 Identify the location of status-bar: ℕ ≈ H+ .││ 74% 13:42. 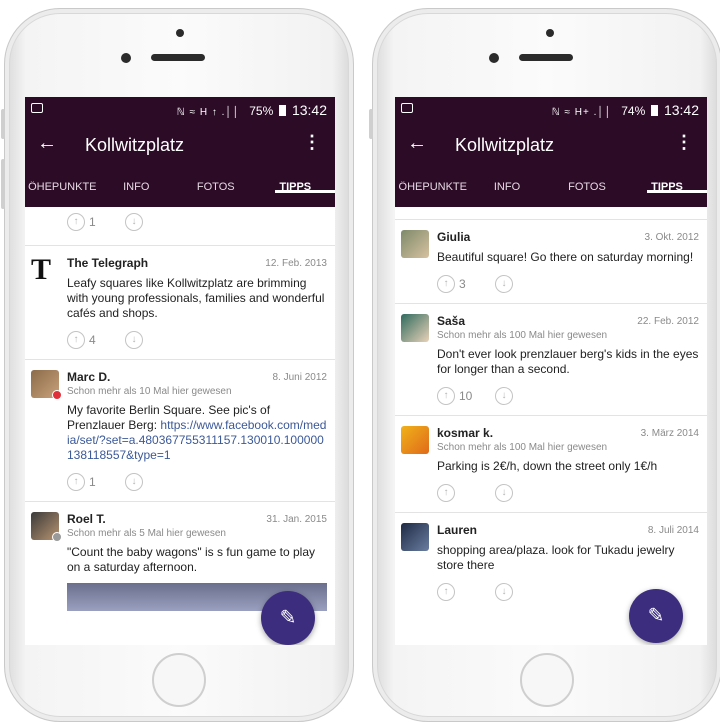
(551, 110).